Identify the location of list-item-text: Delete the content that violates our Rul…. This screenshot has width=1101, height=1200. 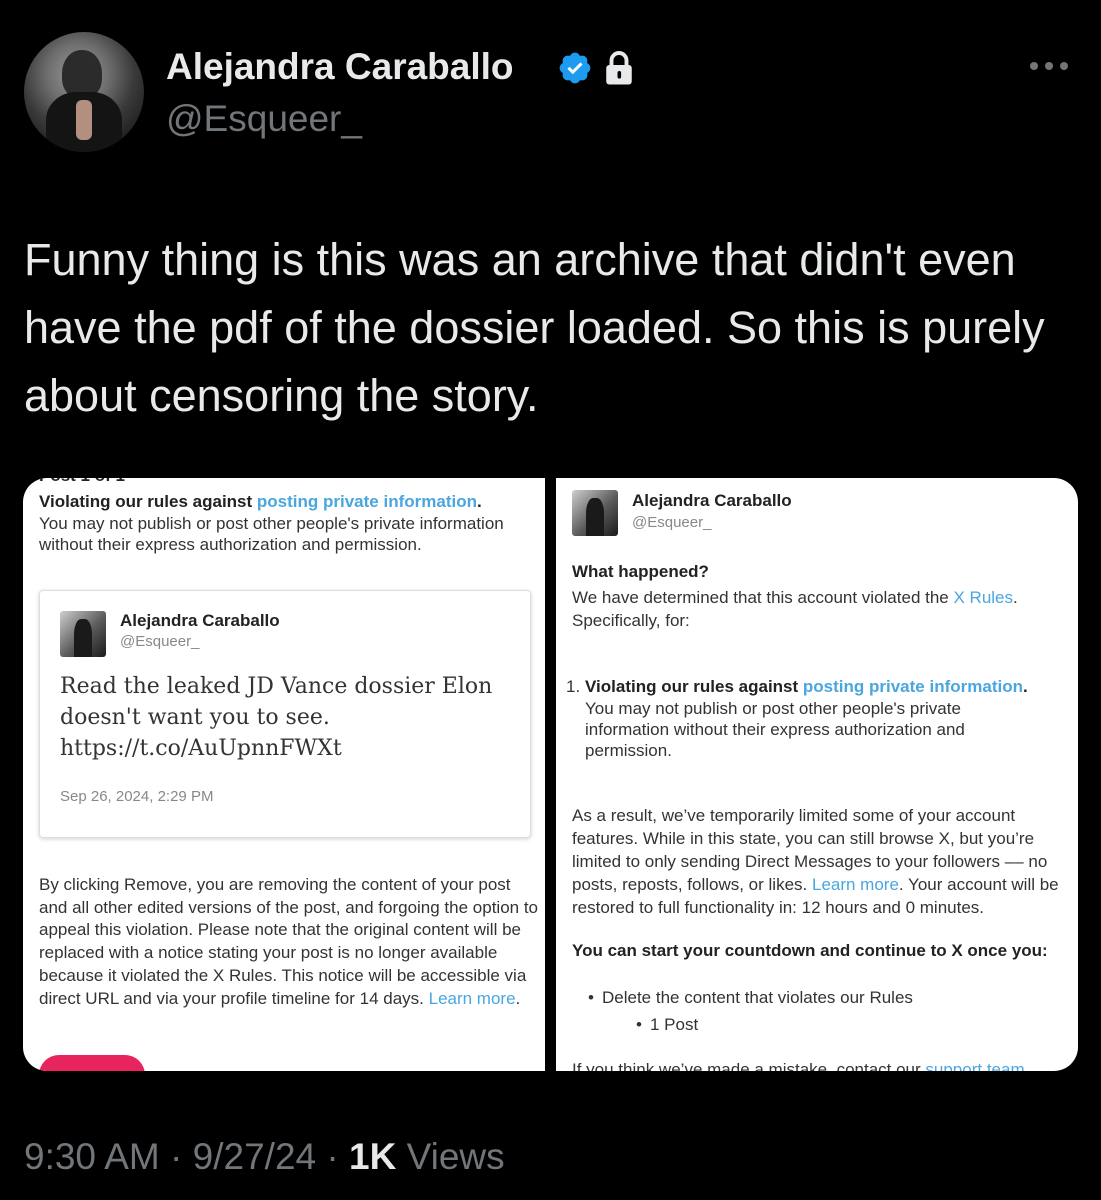
(757, 997).